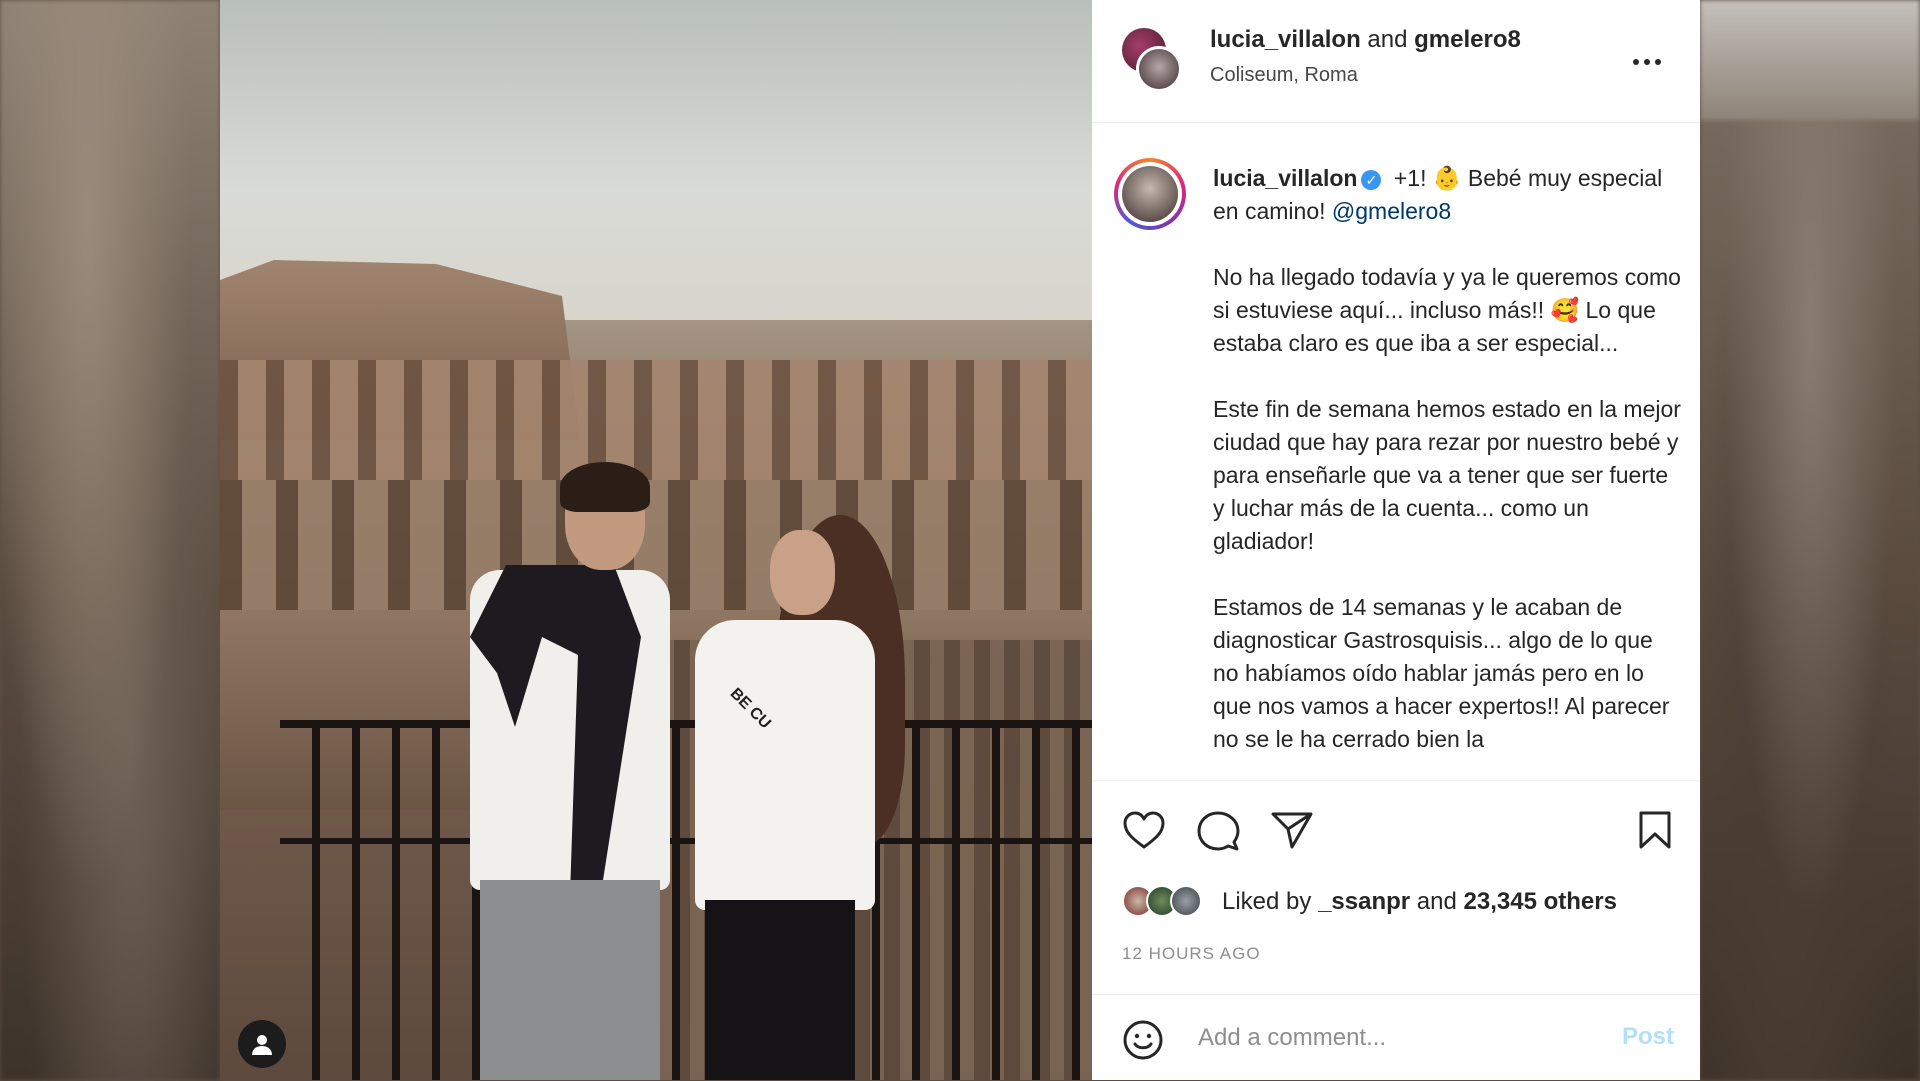 The height and width of the screenshot is (1081, 1920). What do you see at coordinates (605, 487) in the screenshot?
I see `photo-man-hair` at bounding box center [605, 487].